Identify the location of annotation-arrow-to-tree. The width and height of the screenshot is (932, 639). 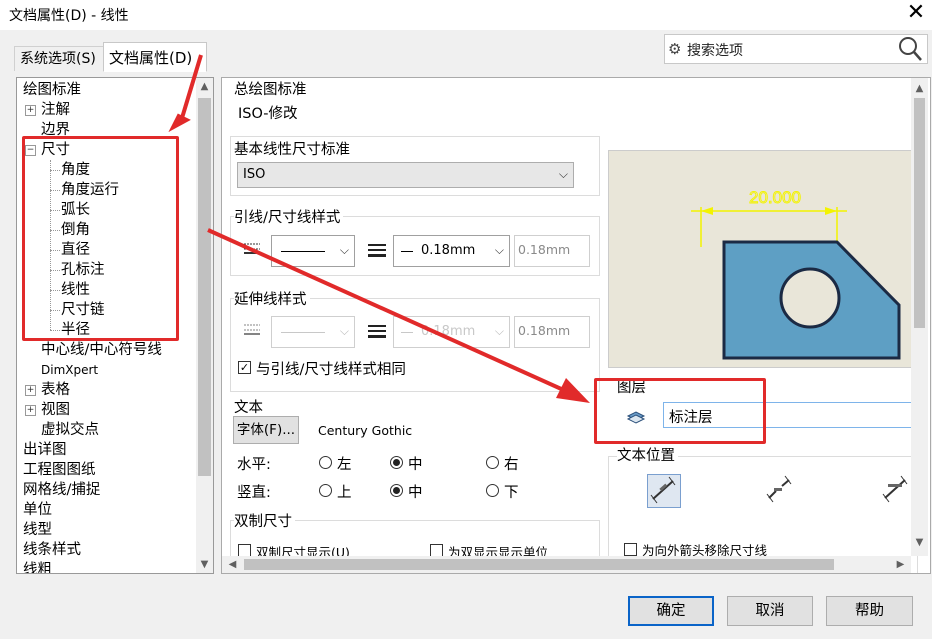
(191, 86).